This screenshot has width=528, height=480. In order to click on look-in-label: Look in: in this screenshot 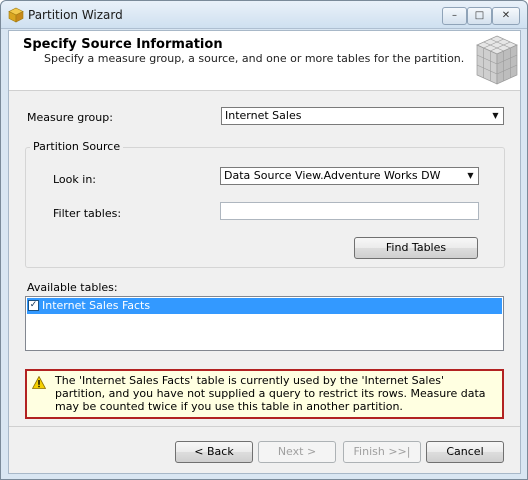, I will do `click(74, 179)`.